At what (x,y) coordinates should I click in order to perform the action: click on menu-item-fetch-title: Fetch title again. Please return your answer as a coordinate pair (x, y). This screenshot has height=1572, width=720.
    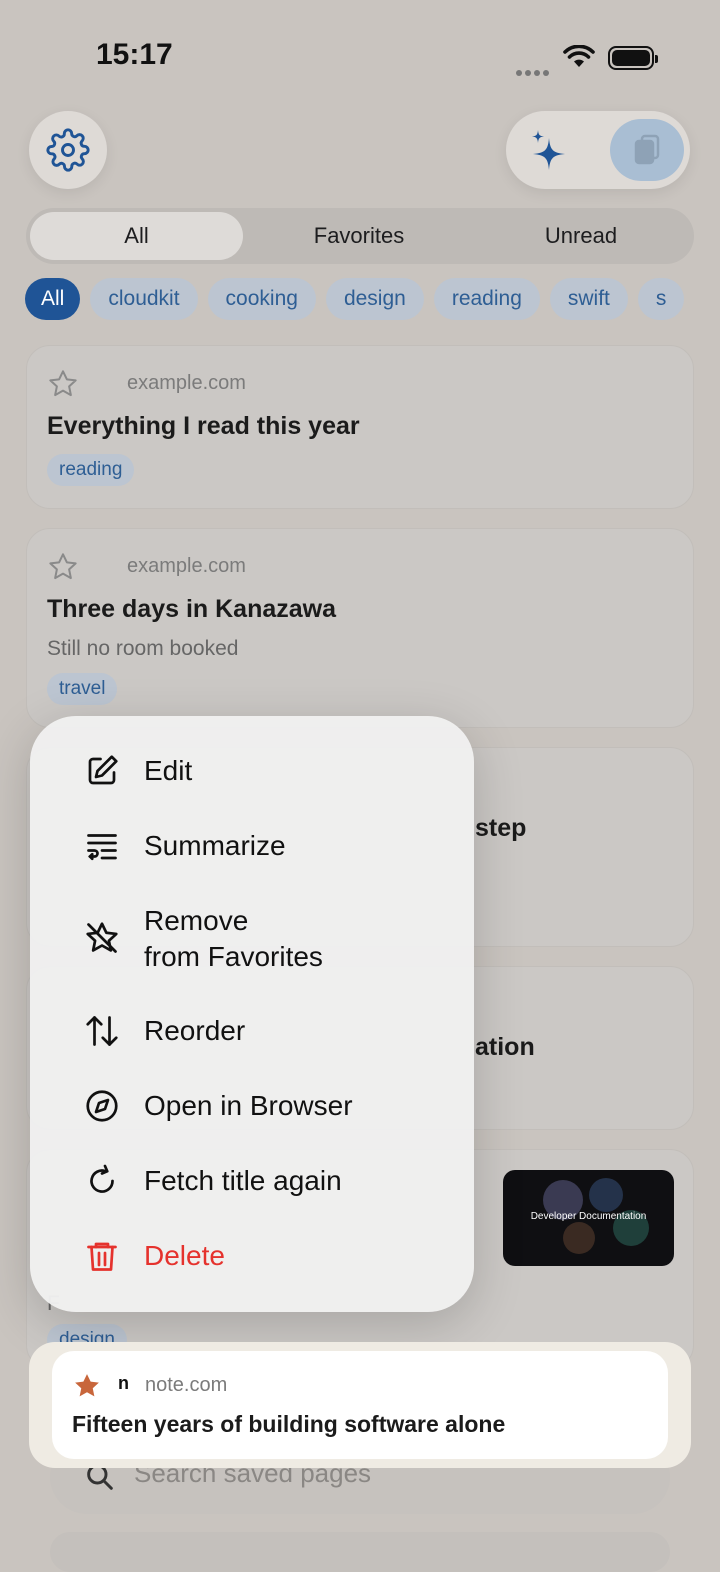
    Looking at the image, I should click on (252, 1181).